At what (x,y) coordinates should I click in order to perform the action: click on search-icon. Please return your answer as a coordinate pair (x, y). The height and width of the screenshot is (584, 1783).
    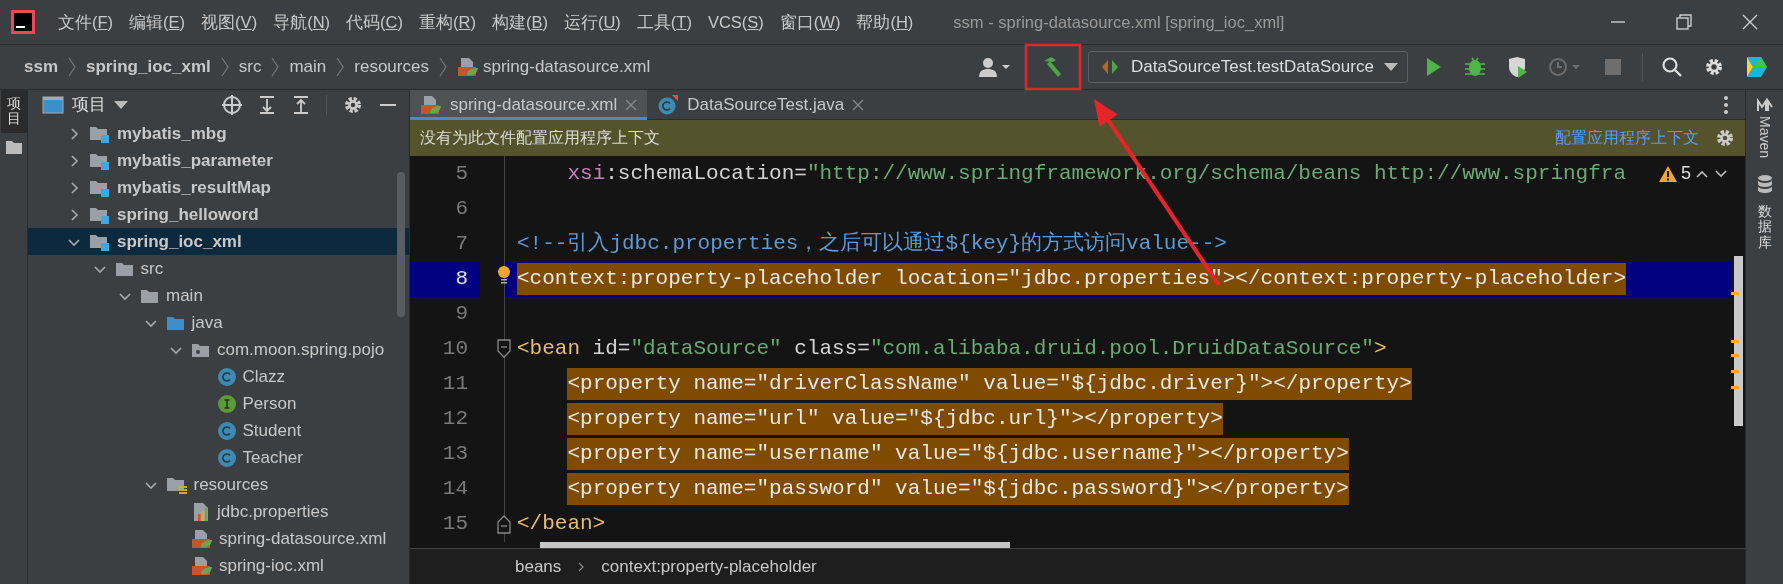
    Looking at the image, I should click on (1672, 67).